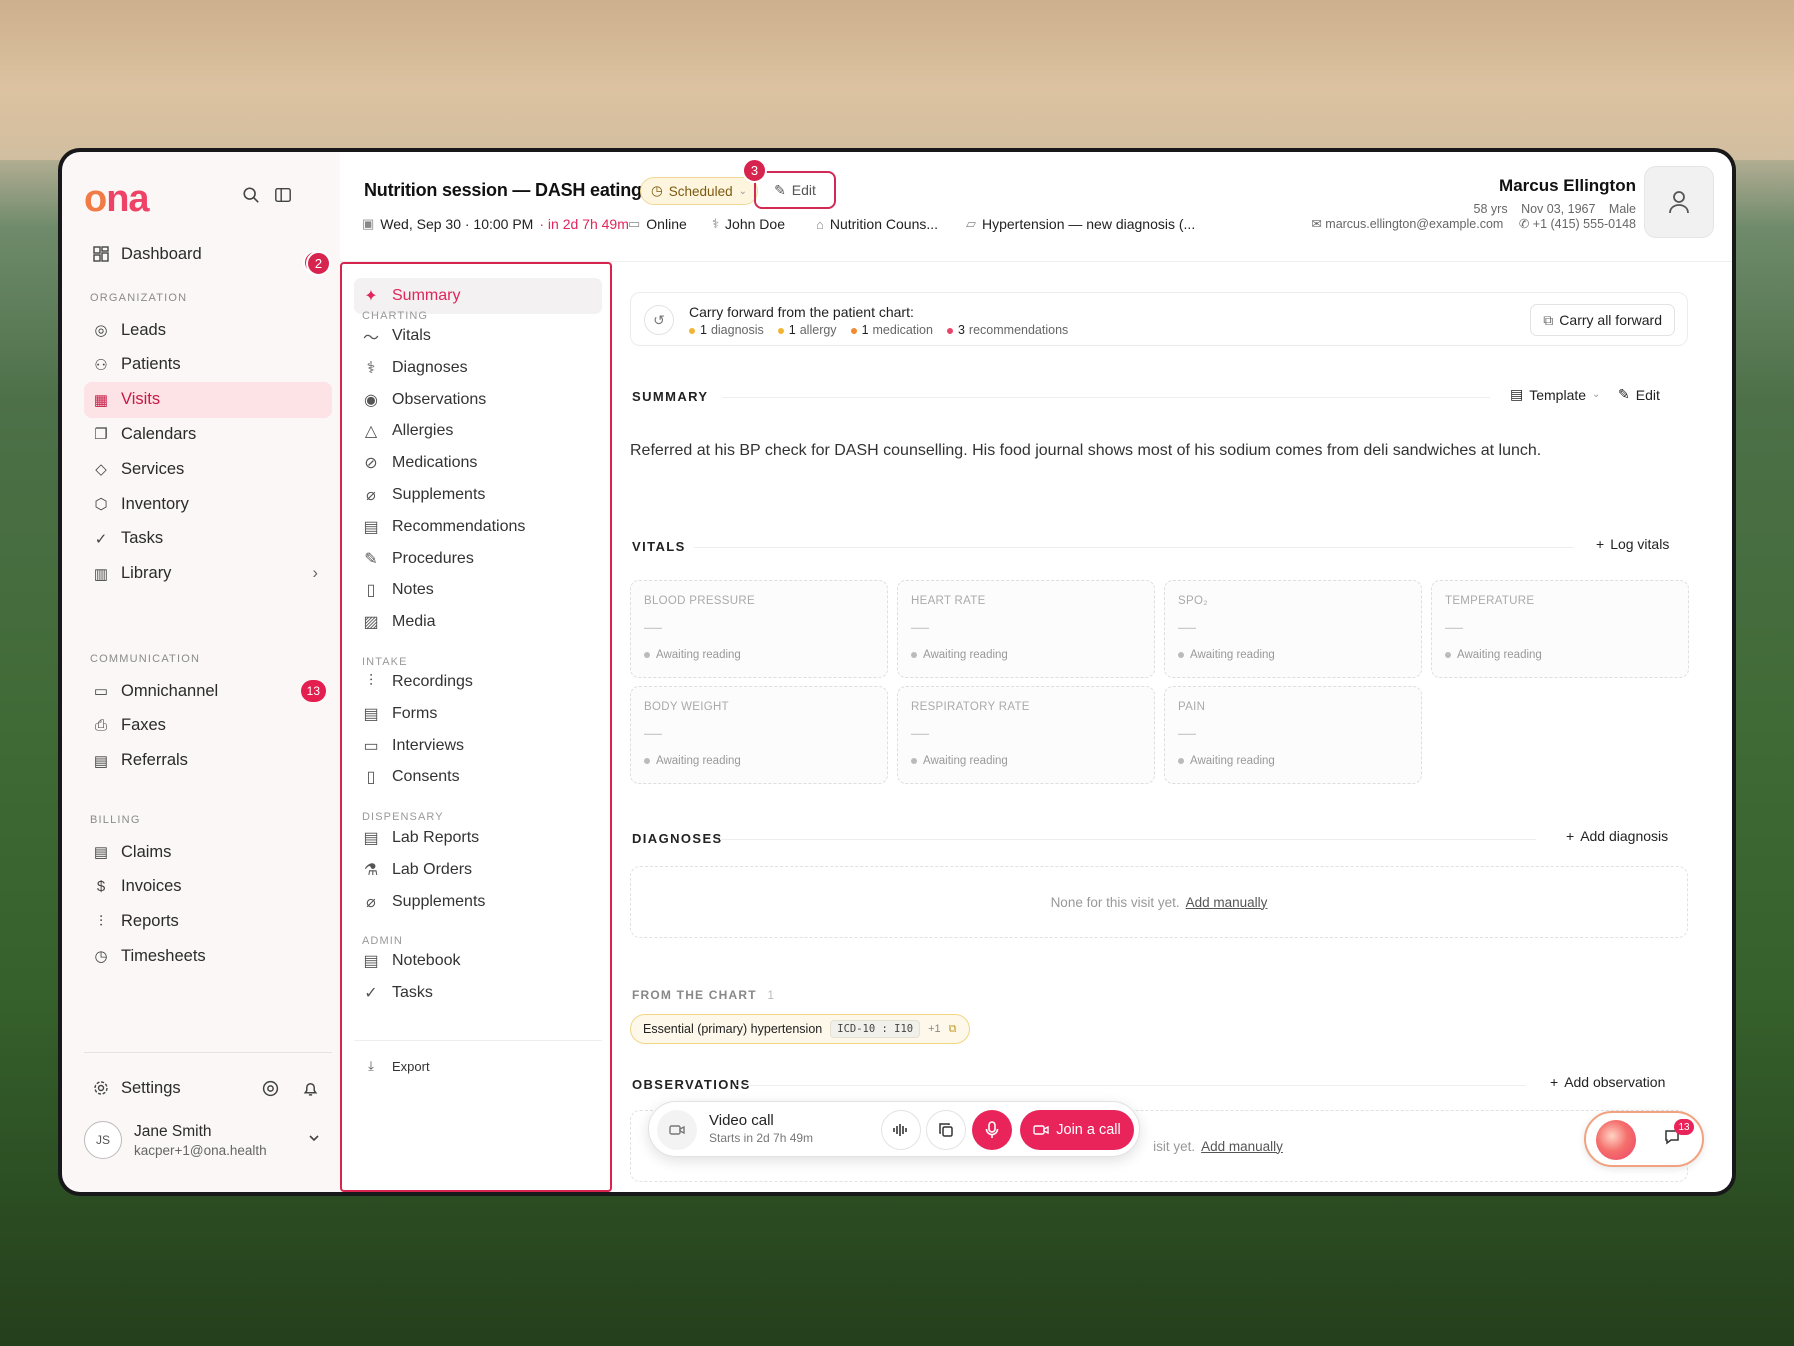 This screenshot has height=1346, width=1794. What do you see at coordinates (1026, 735) in the screenshot?
I see `vital-card: RESPIRATORY RATE — Awaiting reading` at bounding box center [1026, 735].